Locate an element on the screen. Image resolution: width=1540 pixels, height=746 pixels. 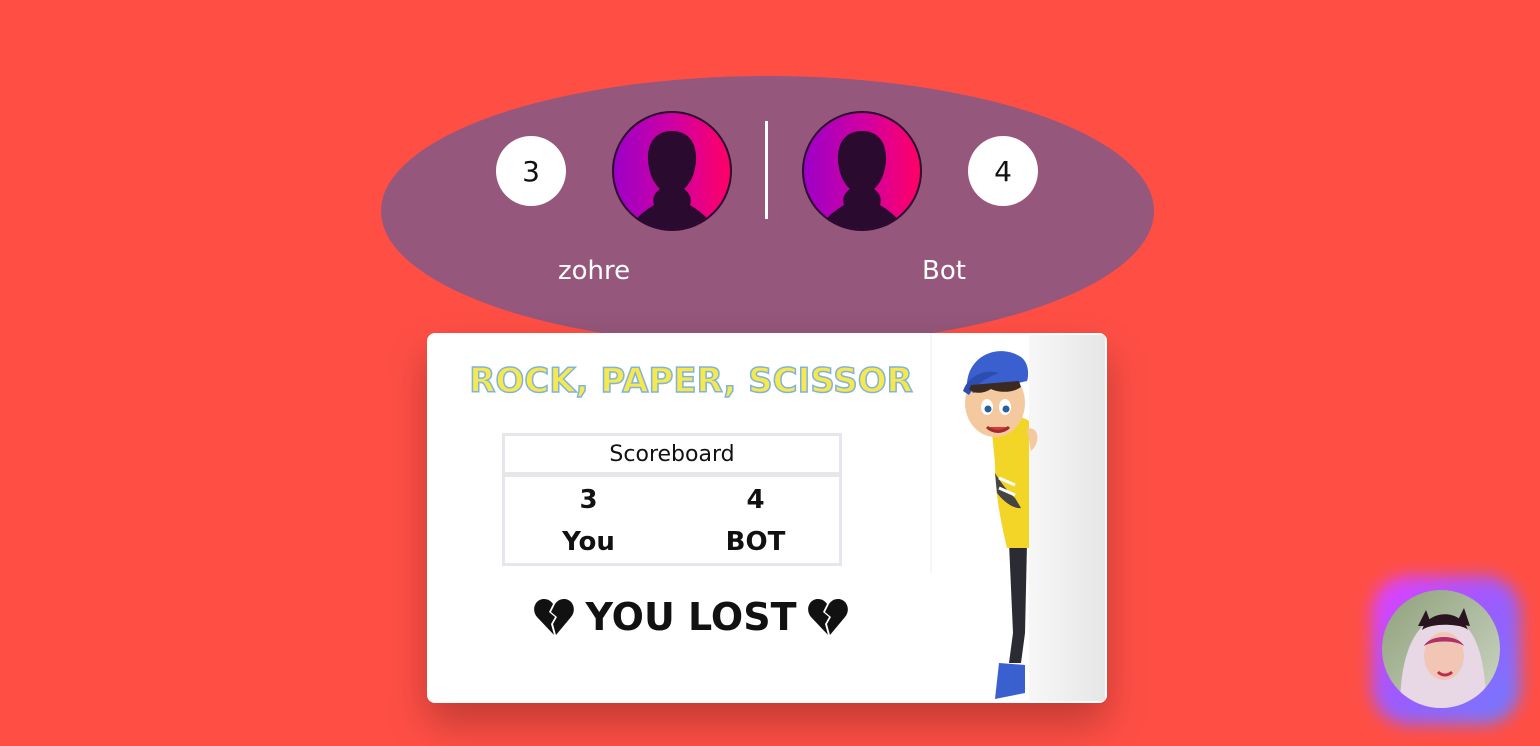
right-player-score: 4 is located at coordinates (1003, 171).